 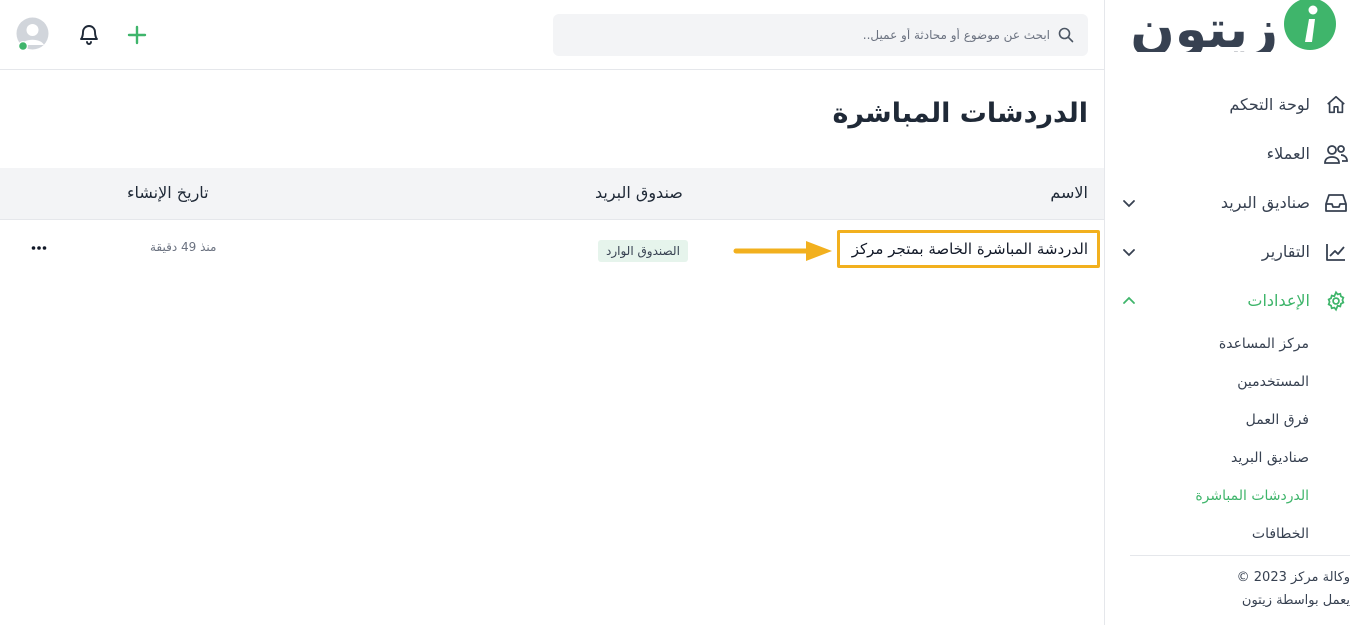 What do you see at coordinates (1336, 154) in the screenshot?
I see `users-icon` at bounding box center [1336, 154].